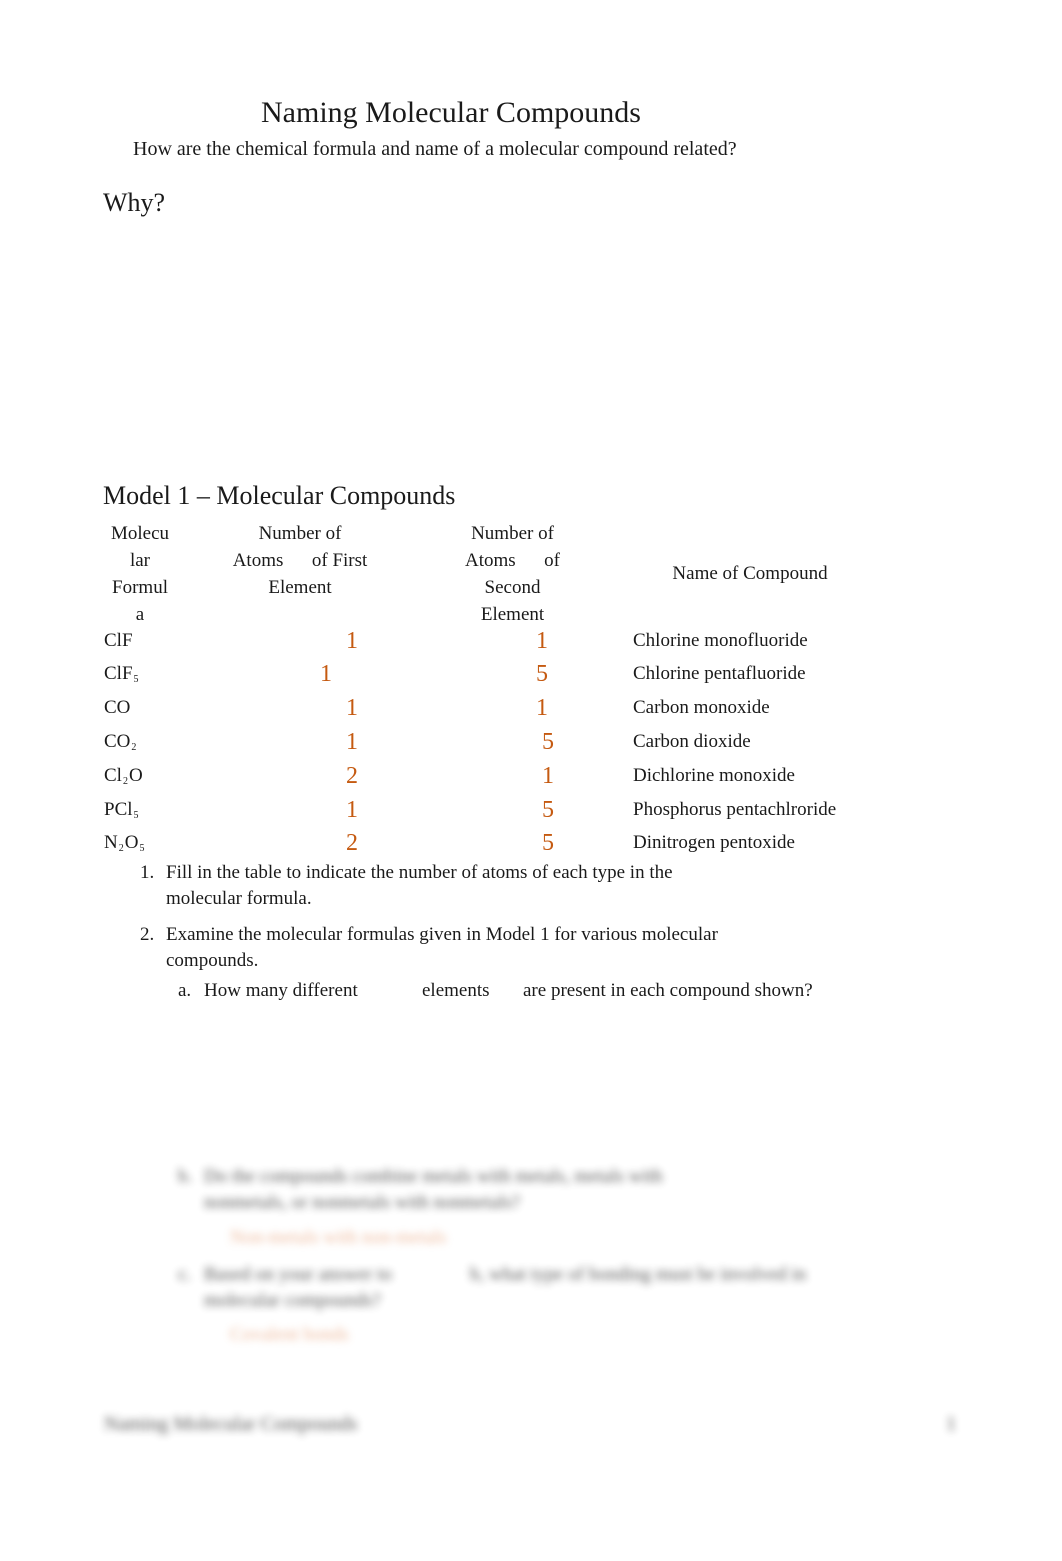 This screenshot has width=1062, height=1561. Describe the element at coordinates (281, 990) in the screenshot. I see `subquestion-text-1: How many different` at that location.